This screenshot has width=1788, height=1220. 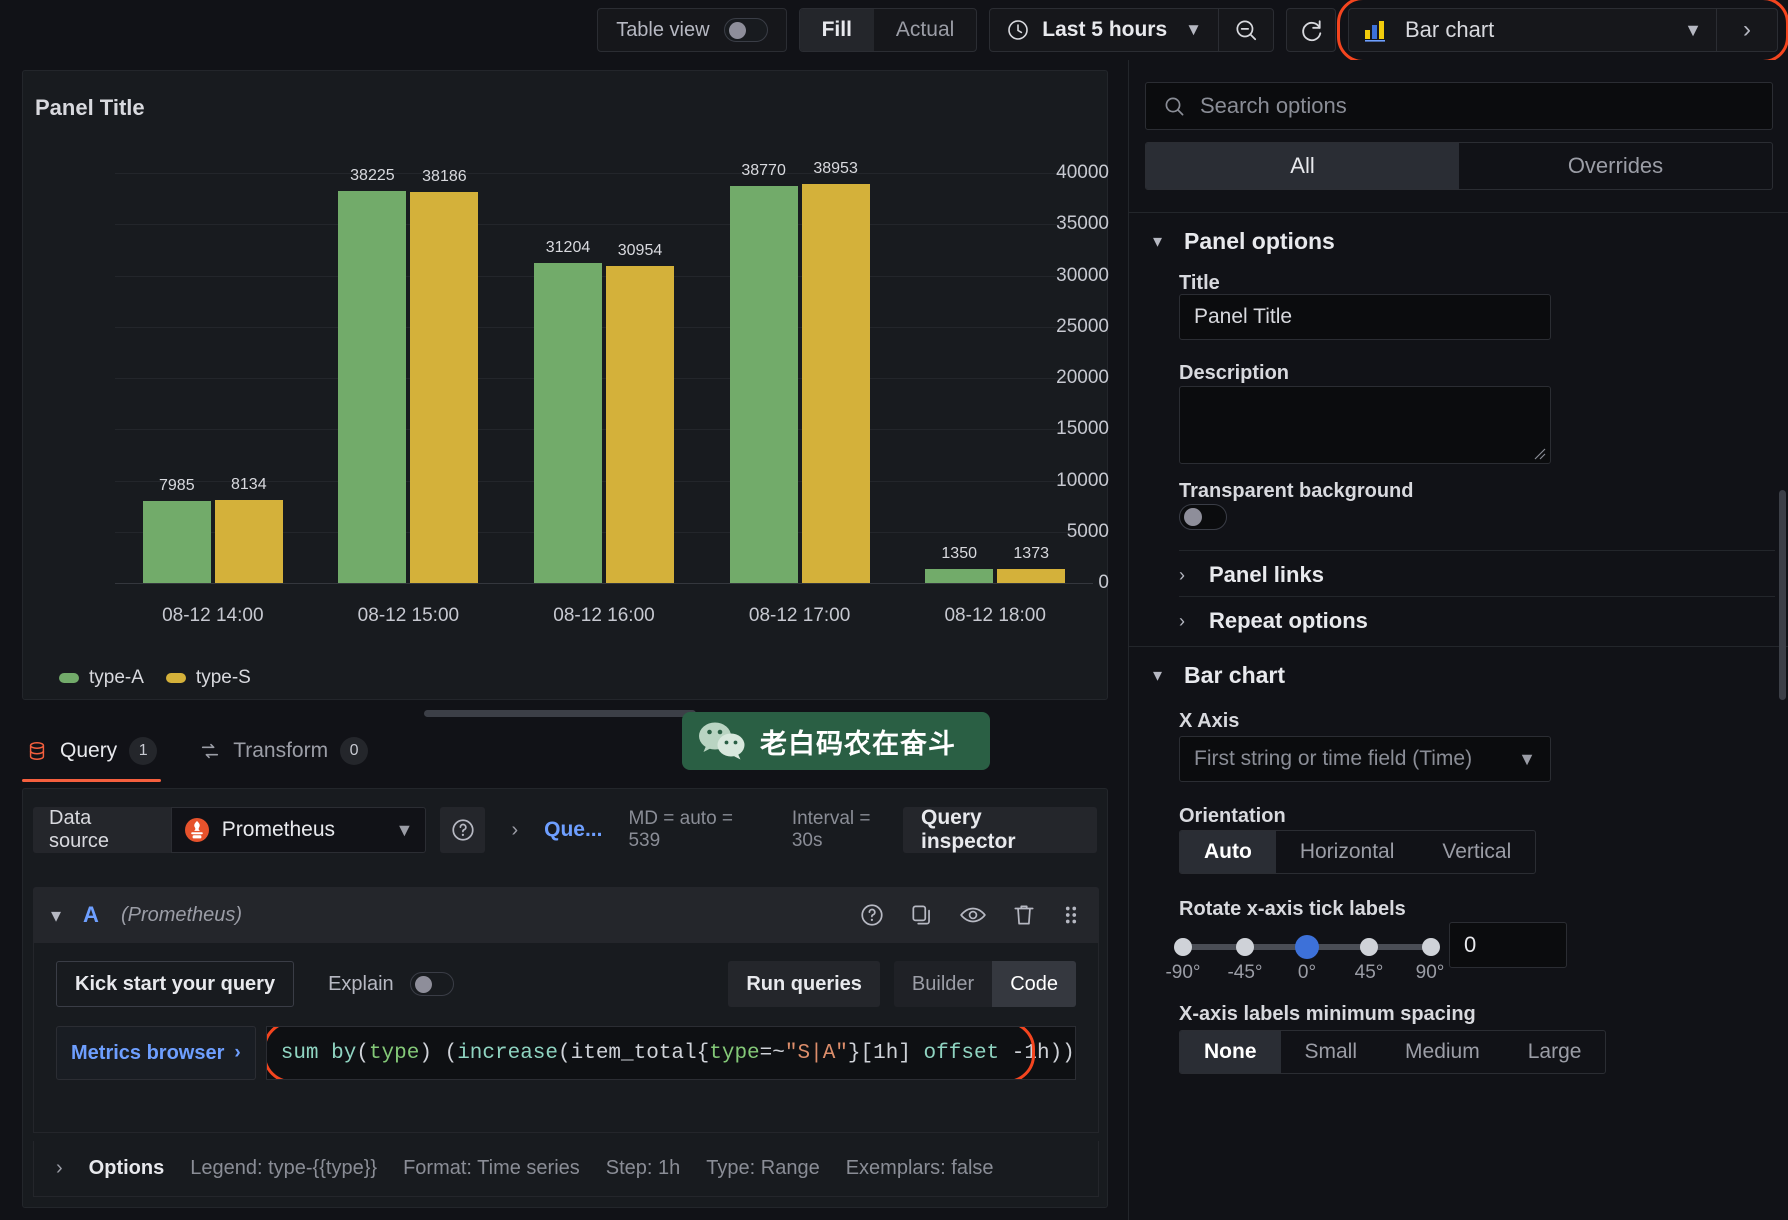 I want to click on explain-switch, so click(x=431, y=984).